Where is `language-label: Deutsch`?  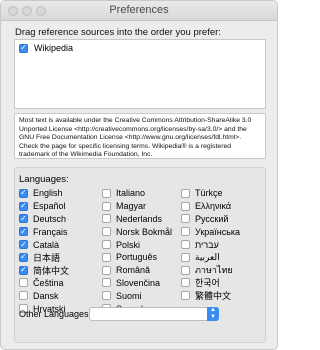
language-label: Deutsch is located at coordinates (50, 218).